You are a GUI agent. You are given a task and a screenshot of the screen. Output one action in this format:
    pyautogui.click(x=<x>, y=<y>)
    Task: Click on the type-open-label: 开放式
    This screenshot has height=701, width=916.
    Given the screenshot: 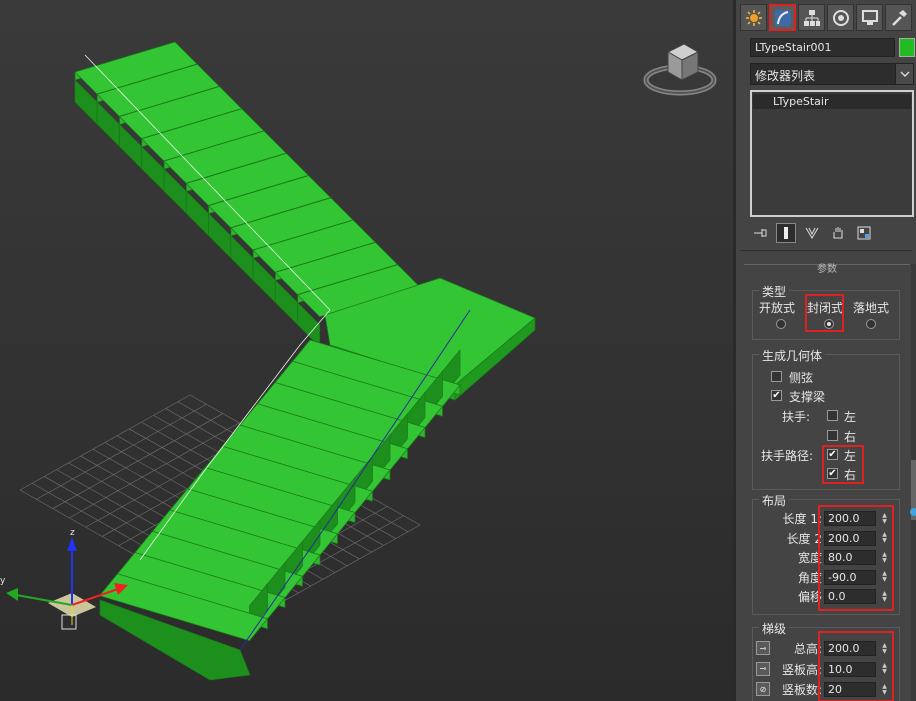 What is the action you would take?
    pyautogui.click(x=777, y=308)
    